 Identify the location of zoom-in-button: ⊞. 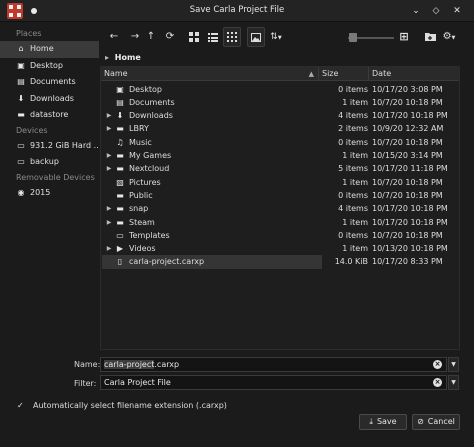
(404, 37).